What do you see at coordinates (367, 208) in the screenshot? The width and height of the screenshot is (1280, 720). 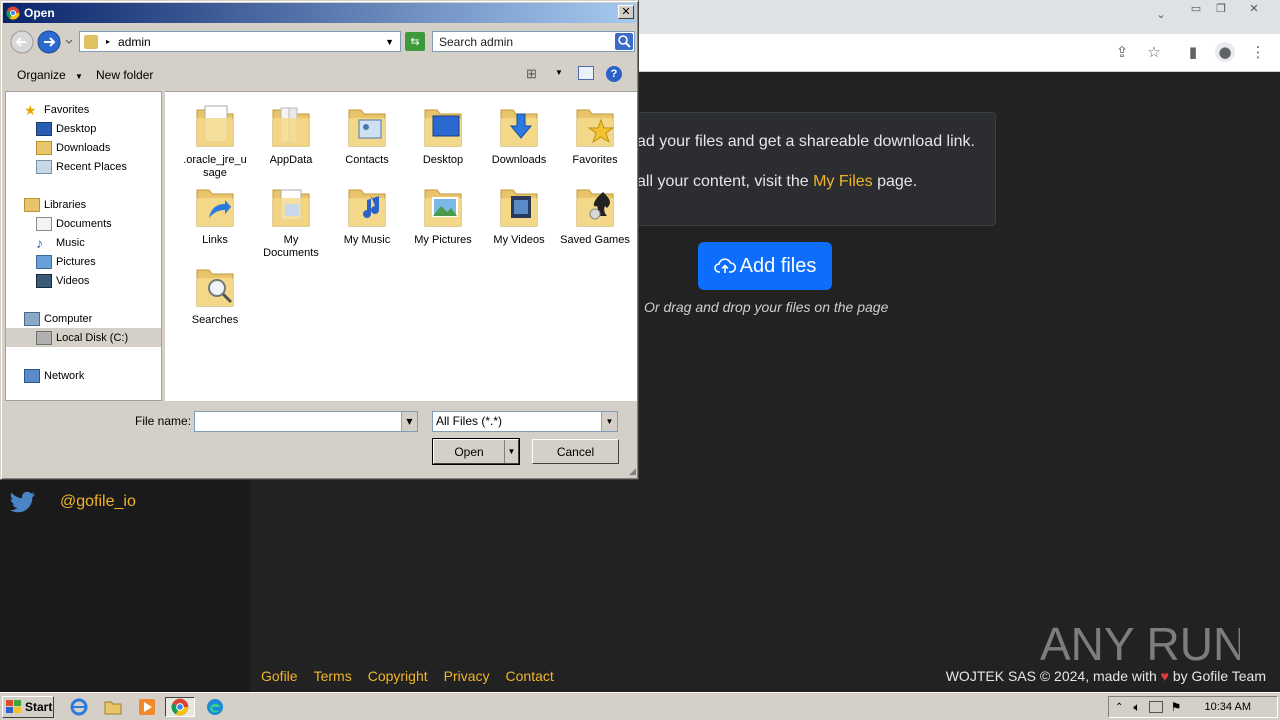 I see `folder-music-icon` at bounding box center [367, 208].